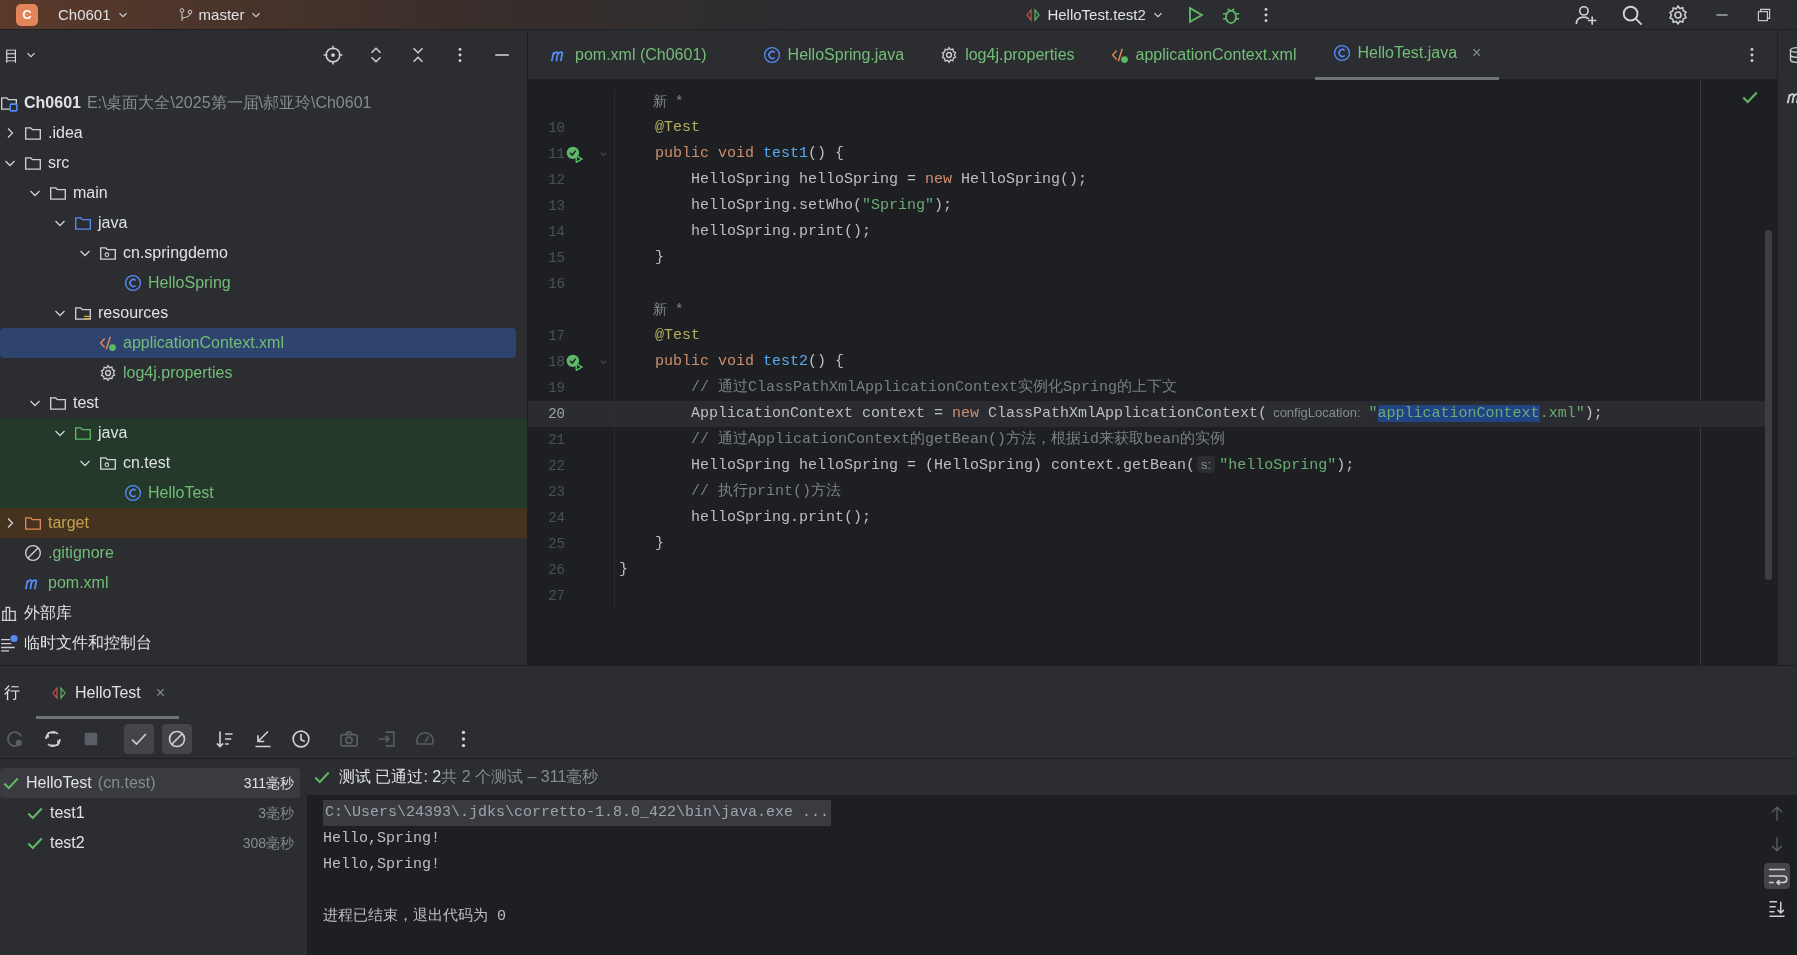 The image size is (1797, 955). I want to click on test-item: test2 308毫秒, so click(150, 843).